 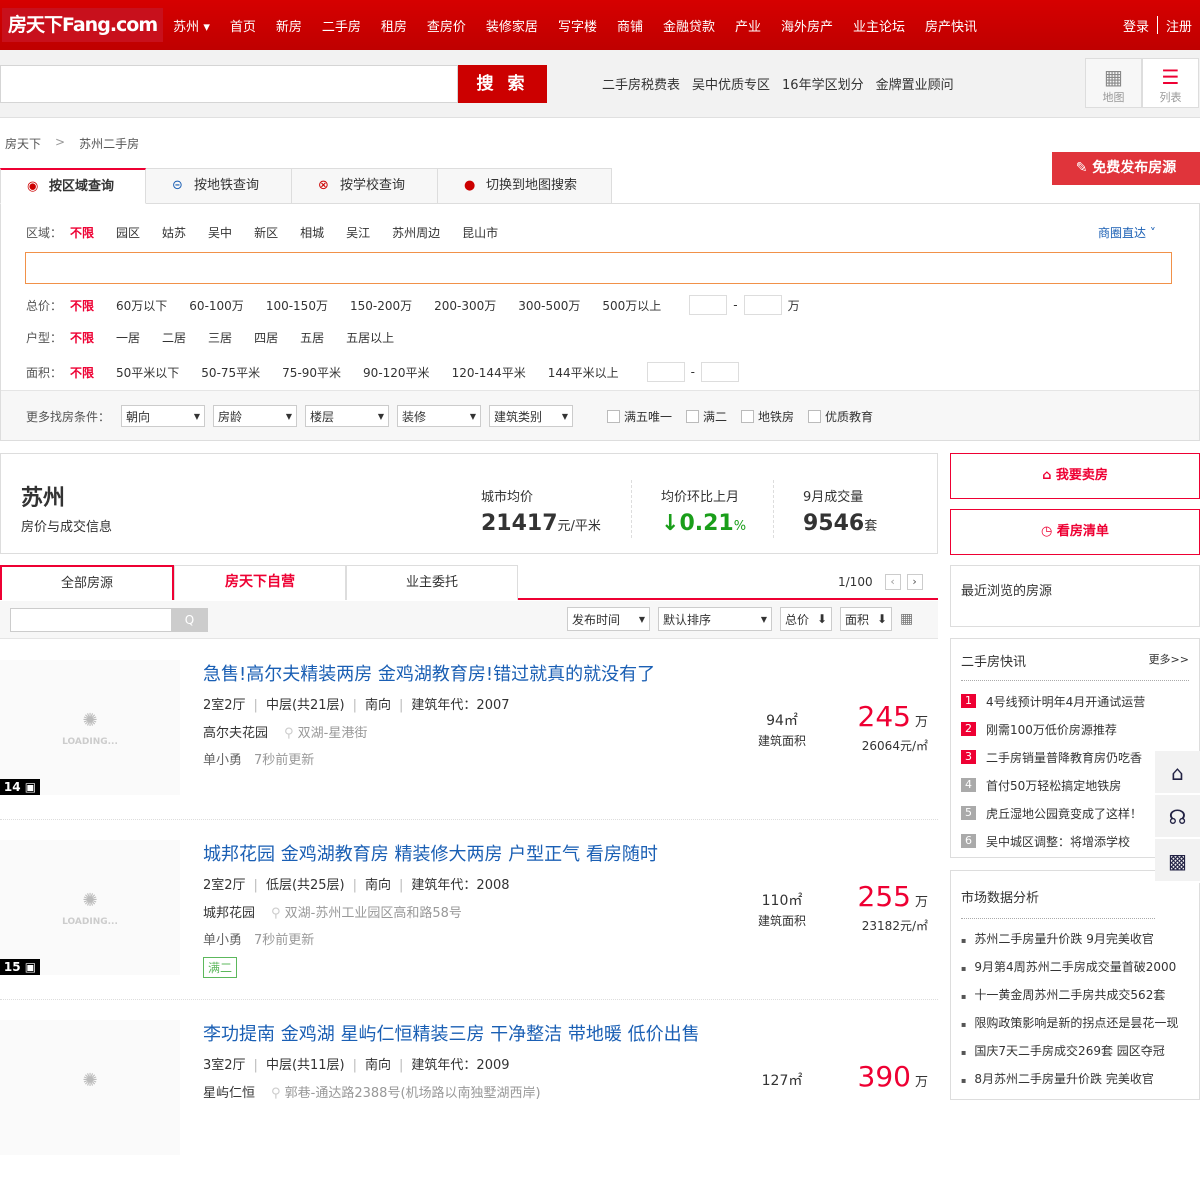 I want to click on publish-listing-button: ✎ 免费发布房源, so click(x=1126, y=168).